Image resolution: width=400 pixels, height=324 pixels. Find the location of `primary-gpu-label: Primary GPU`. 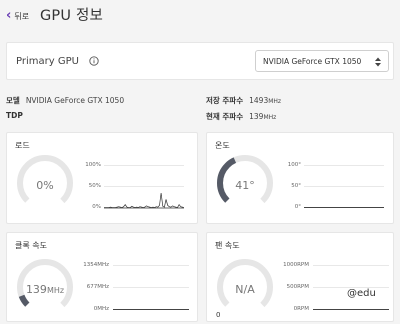

primary-gpu-label: Primary GPU is located at coordinates (47, 61).